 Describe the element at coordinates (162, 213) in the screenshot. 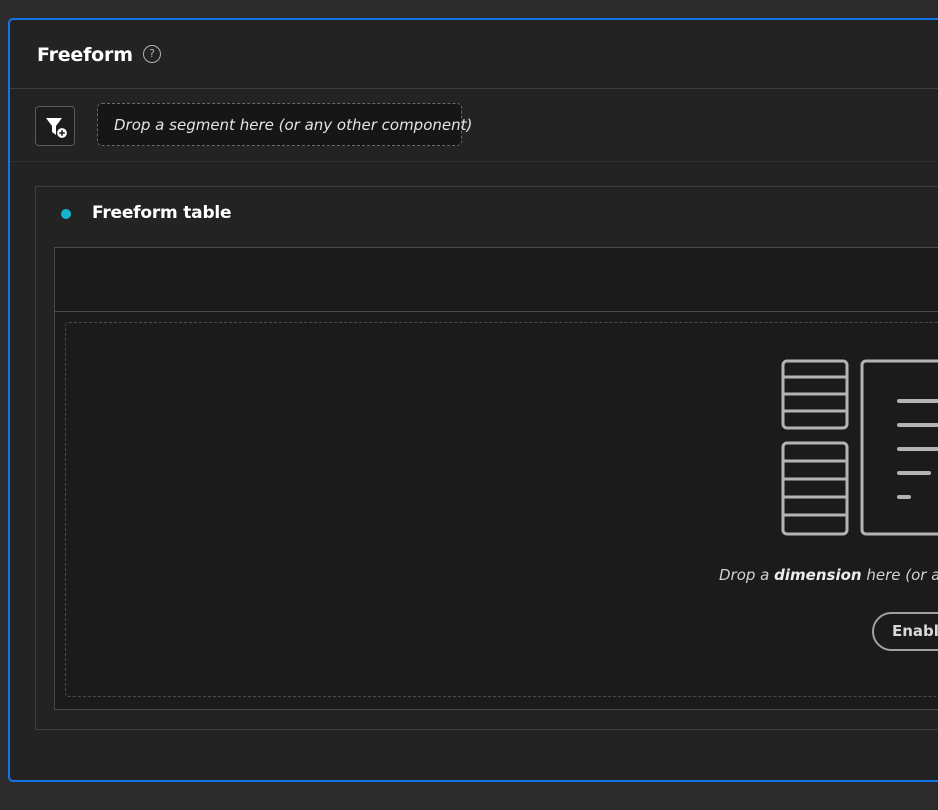

I see `visualization-title: Freeform table` at that location.